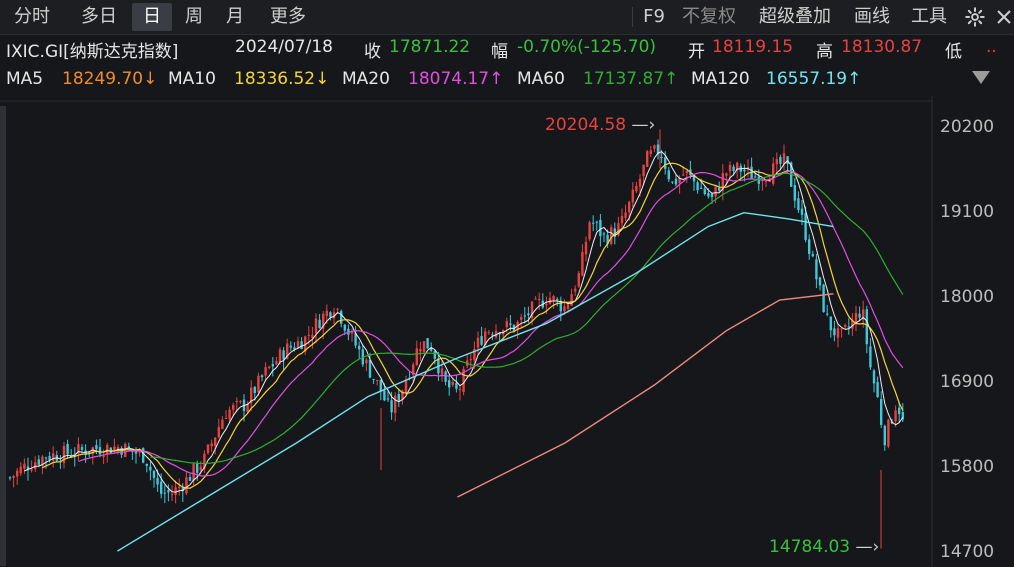 The height and width of the screenshot is (567, 1014). Describe the element at coordinates (507, 17) in the screenshot. I see `chart-toolbar: 分时 多日 日 周 月 更多 F9 不复权 超级叠加 画线 工具` at that location.